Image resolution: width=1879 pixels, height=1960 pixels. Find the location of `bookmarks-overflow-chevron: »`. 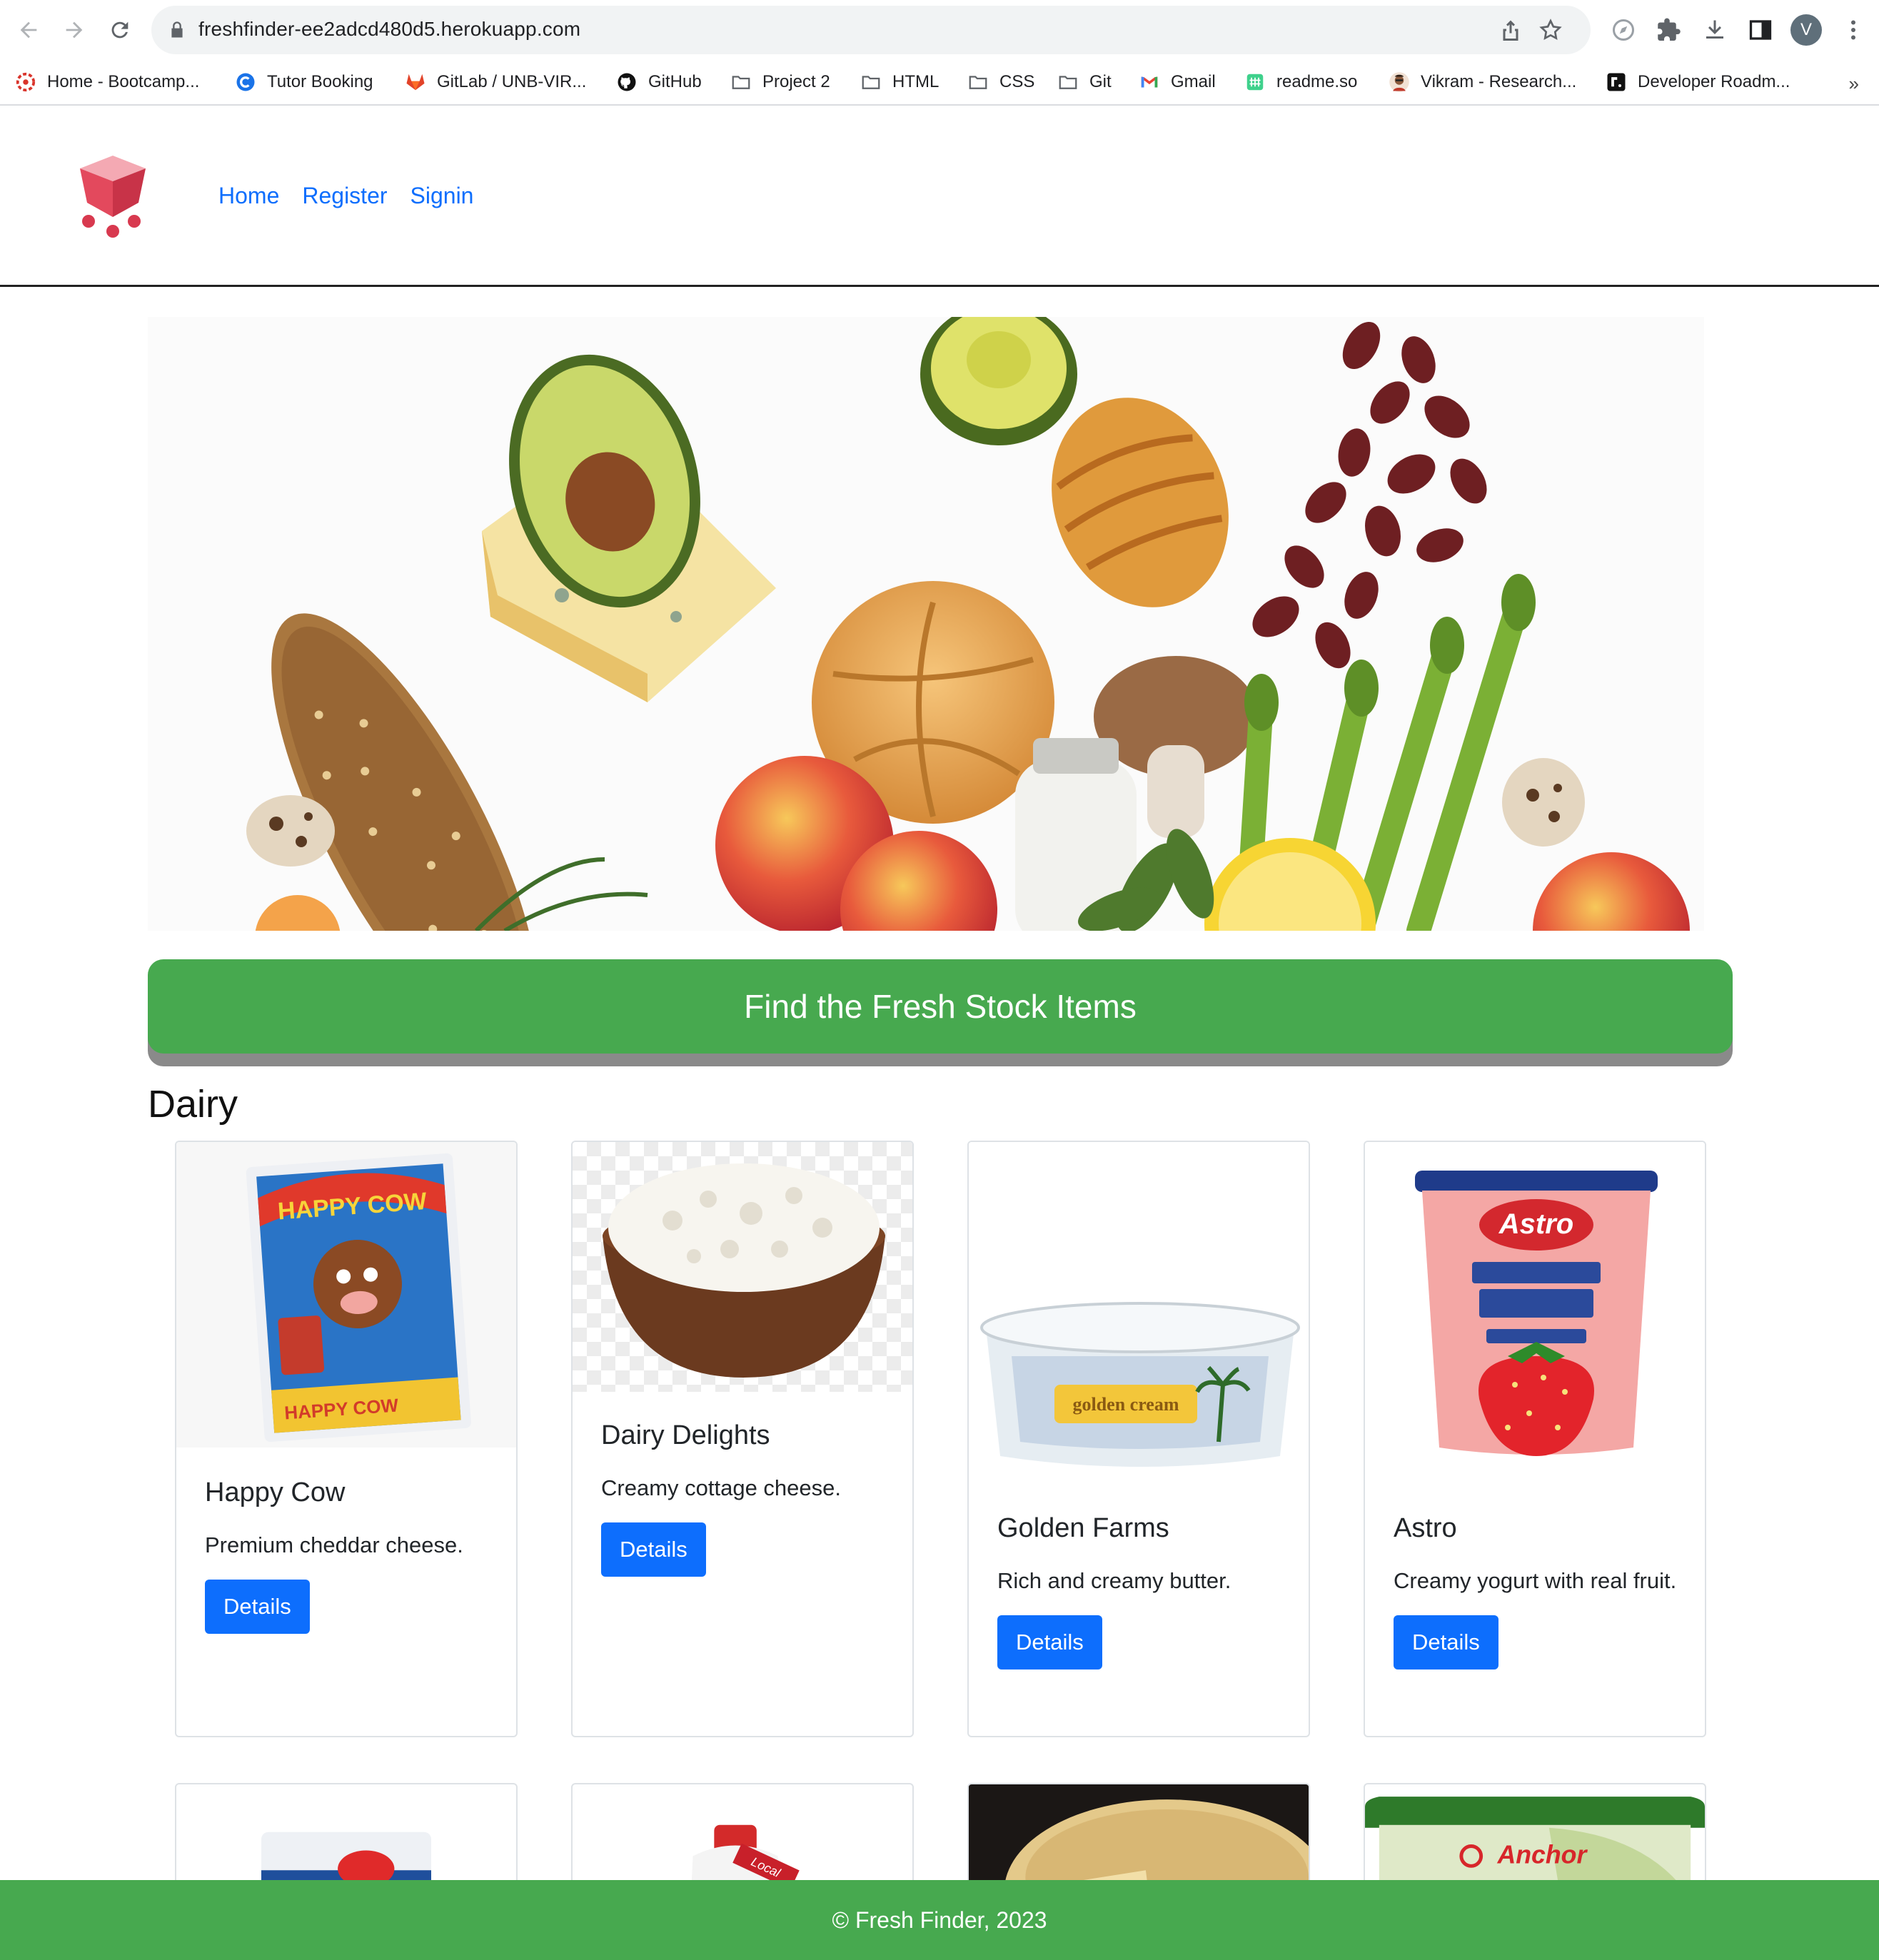

bookmarks-overflow-chevron: » is located at coordinates (1854, 84).